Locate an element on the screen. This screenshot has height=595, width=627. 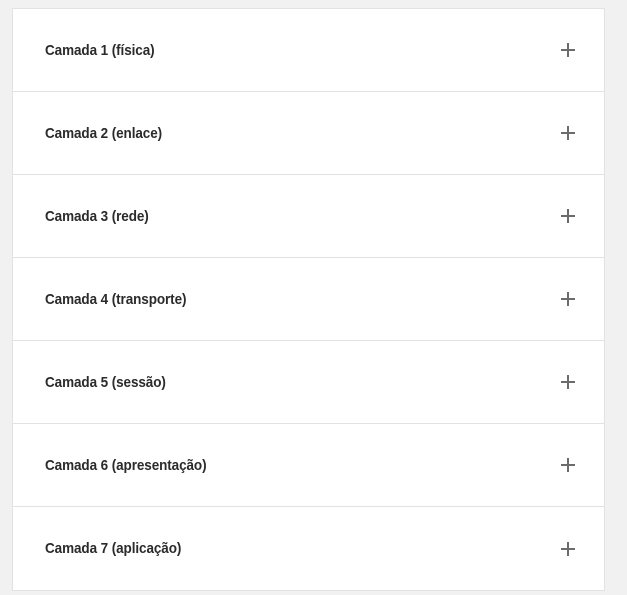
accordion-item-camada-5: Camada 5 (sessão) is located at coordinates (308, 382).